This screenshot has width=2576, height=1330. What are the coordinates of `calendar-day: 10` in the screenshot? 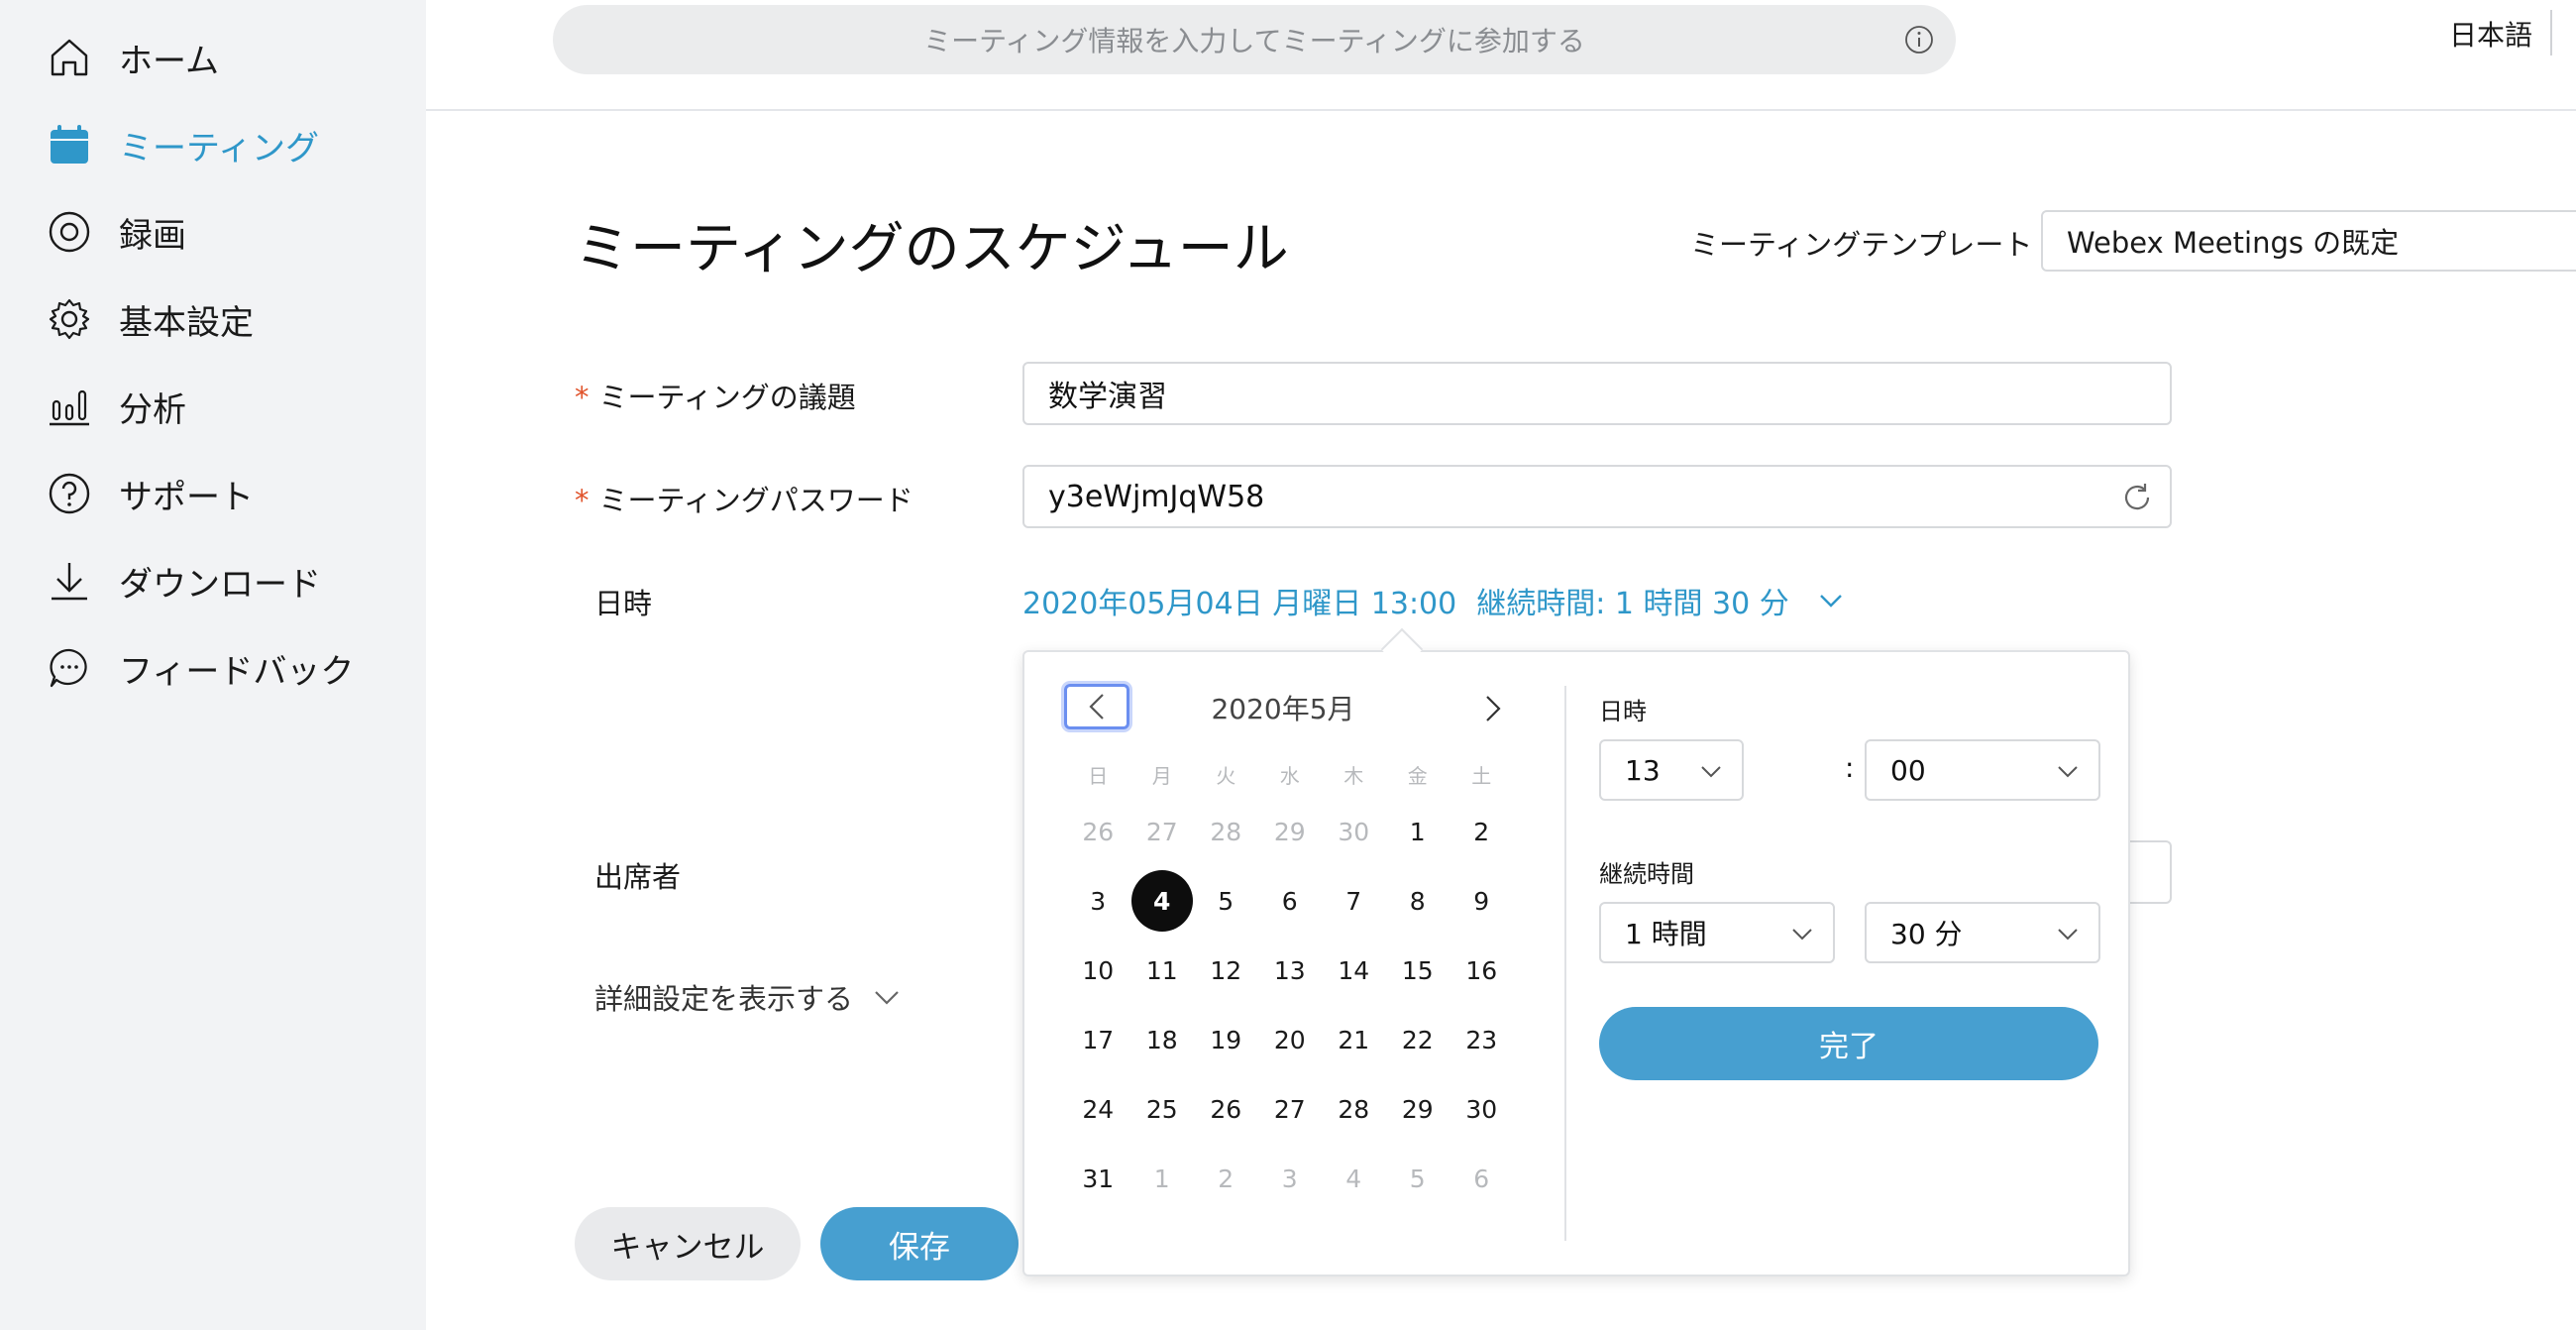 It's located at (1098, 970).